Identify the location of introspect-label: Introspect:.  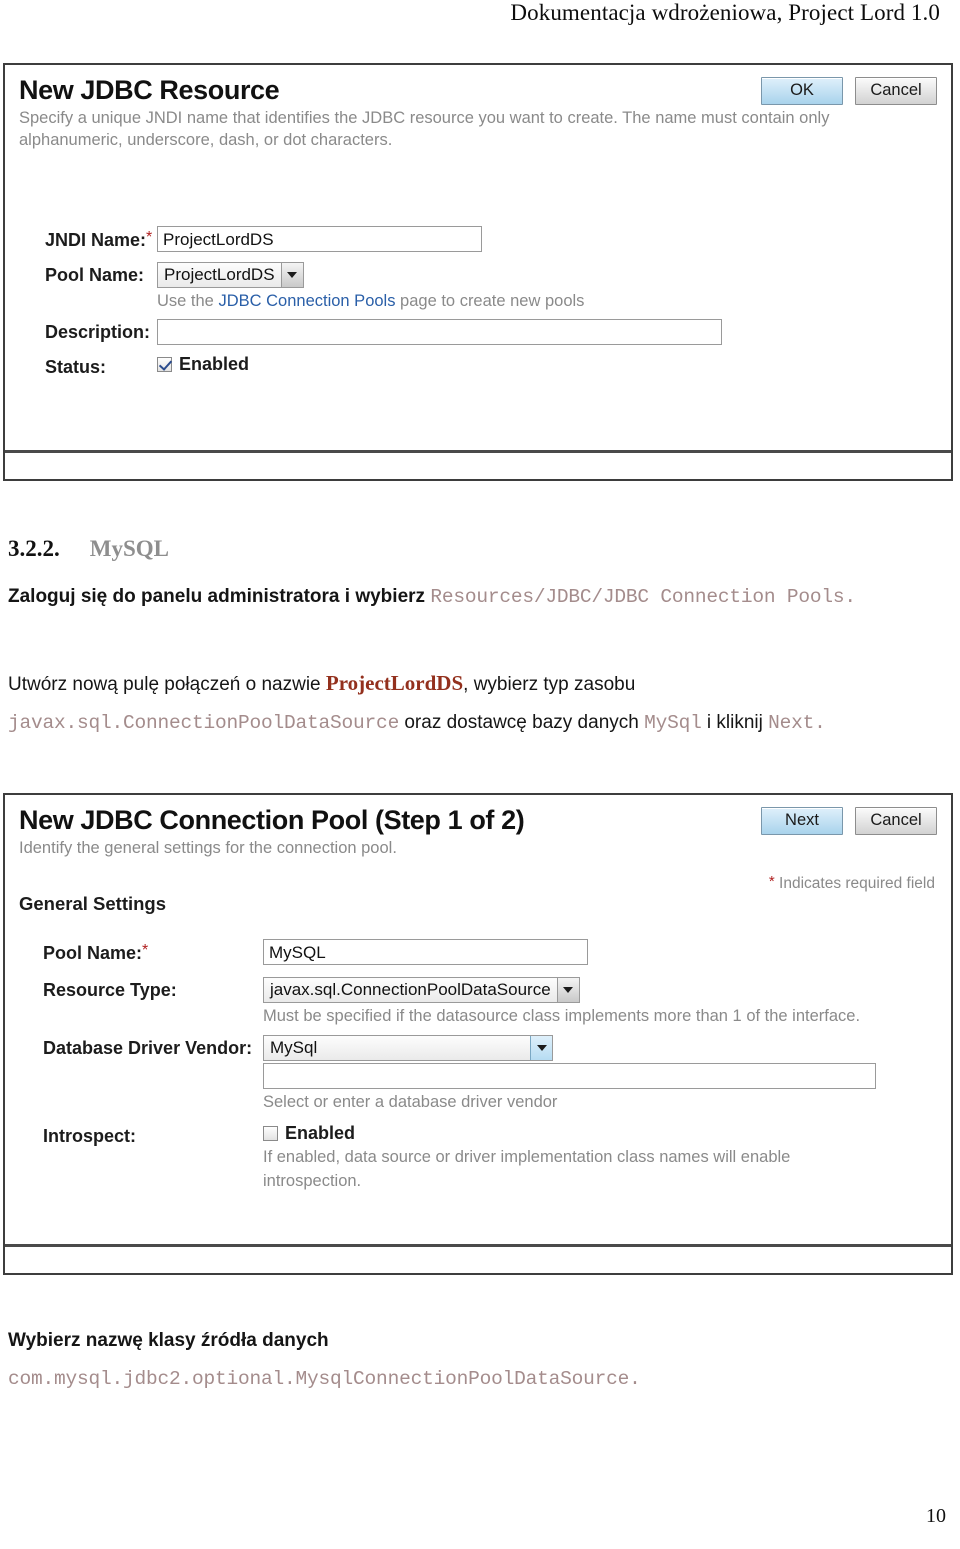
(90, 1136).